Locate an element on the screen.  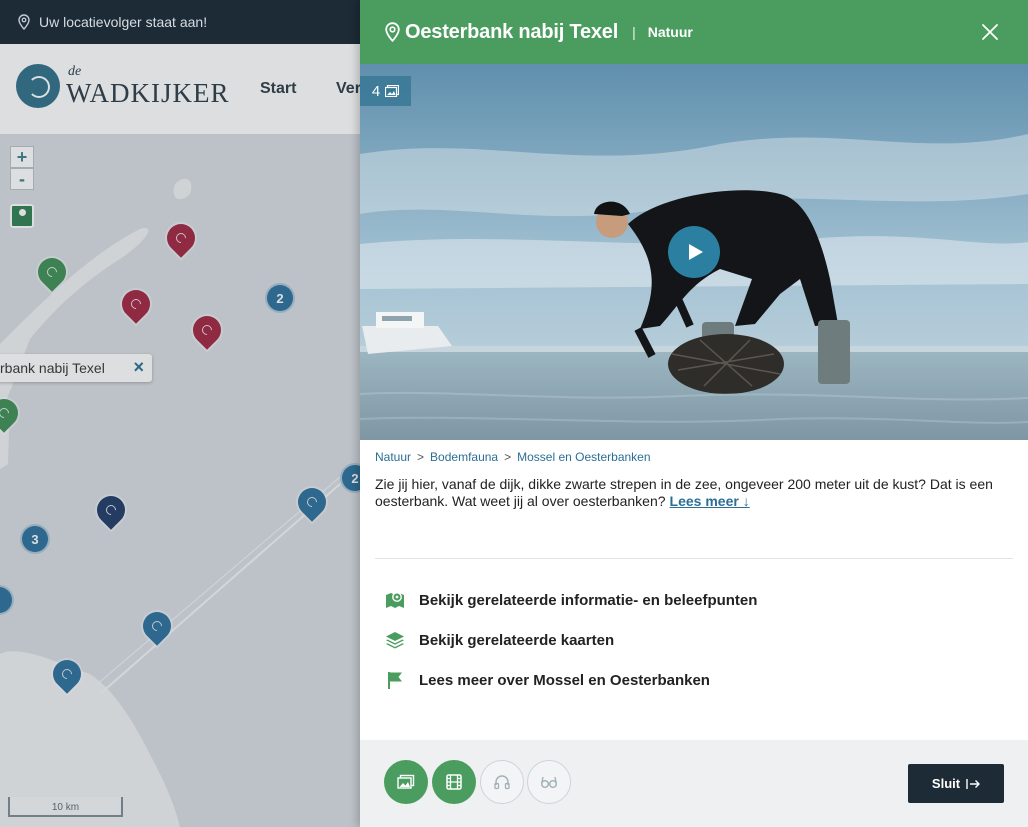
photo-count-badge: 4 is located at coordinates (385, 91).